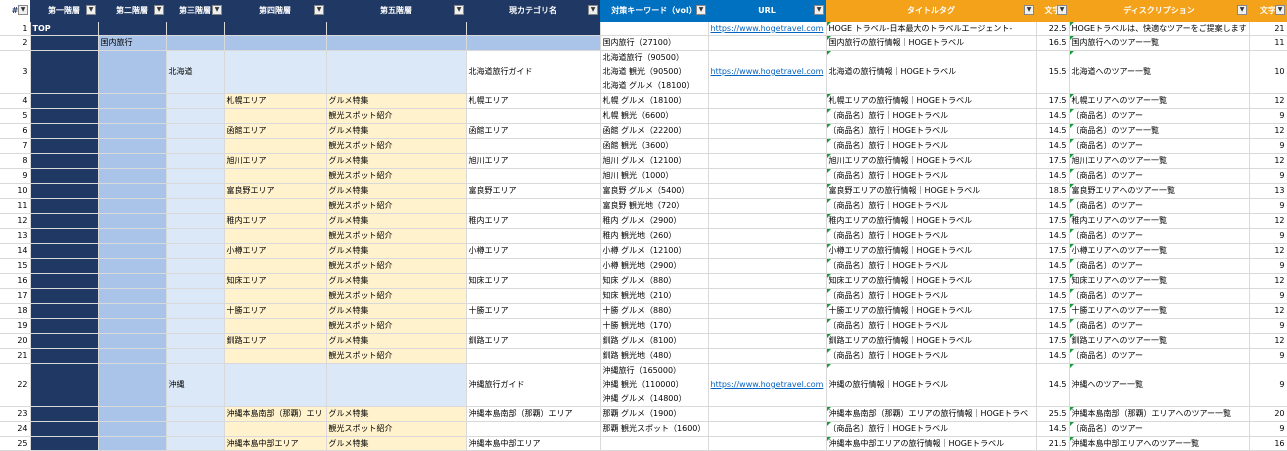 The height and width of the screenshot is (451, 1287). I want to click on header-cell: ディスクリプション ▼, so click(1159, 11).